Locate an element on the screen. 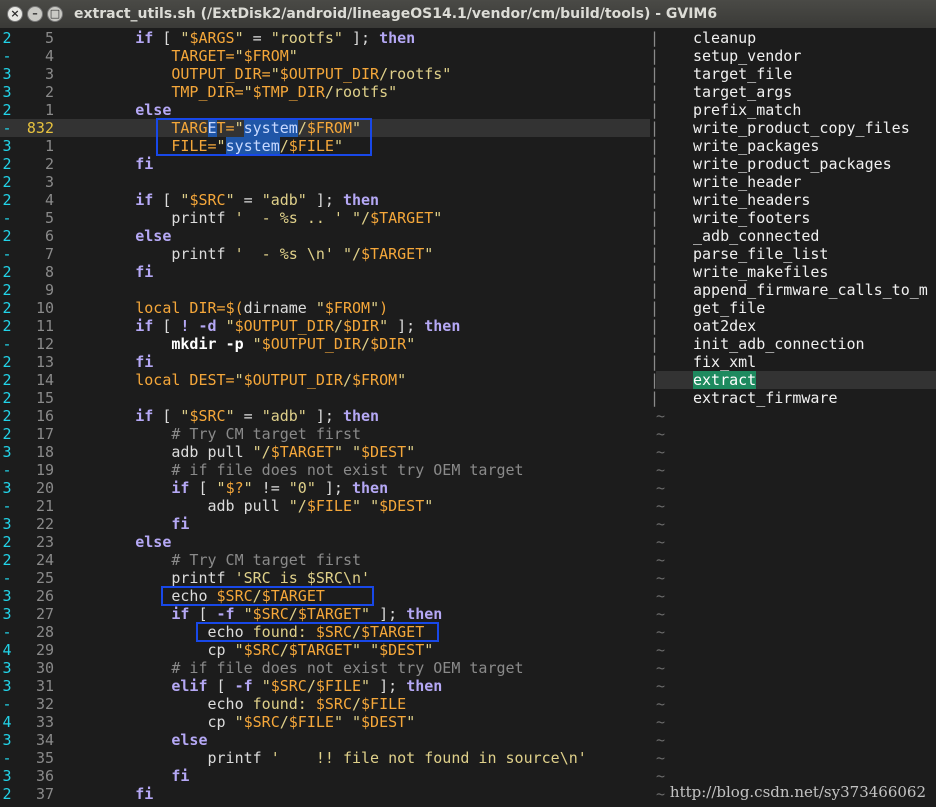 This screenshot has width=936, height=807. line-number: 832 is located at coordinates (40, 128).